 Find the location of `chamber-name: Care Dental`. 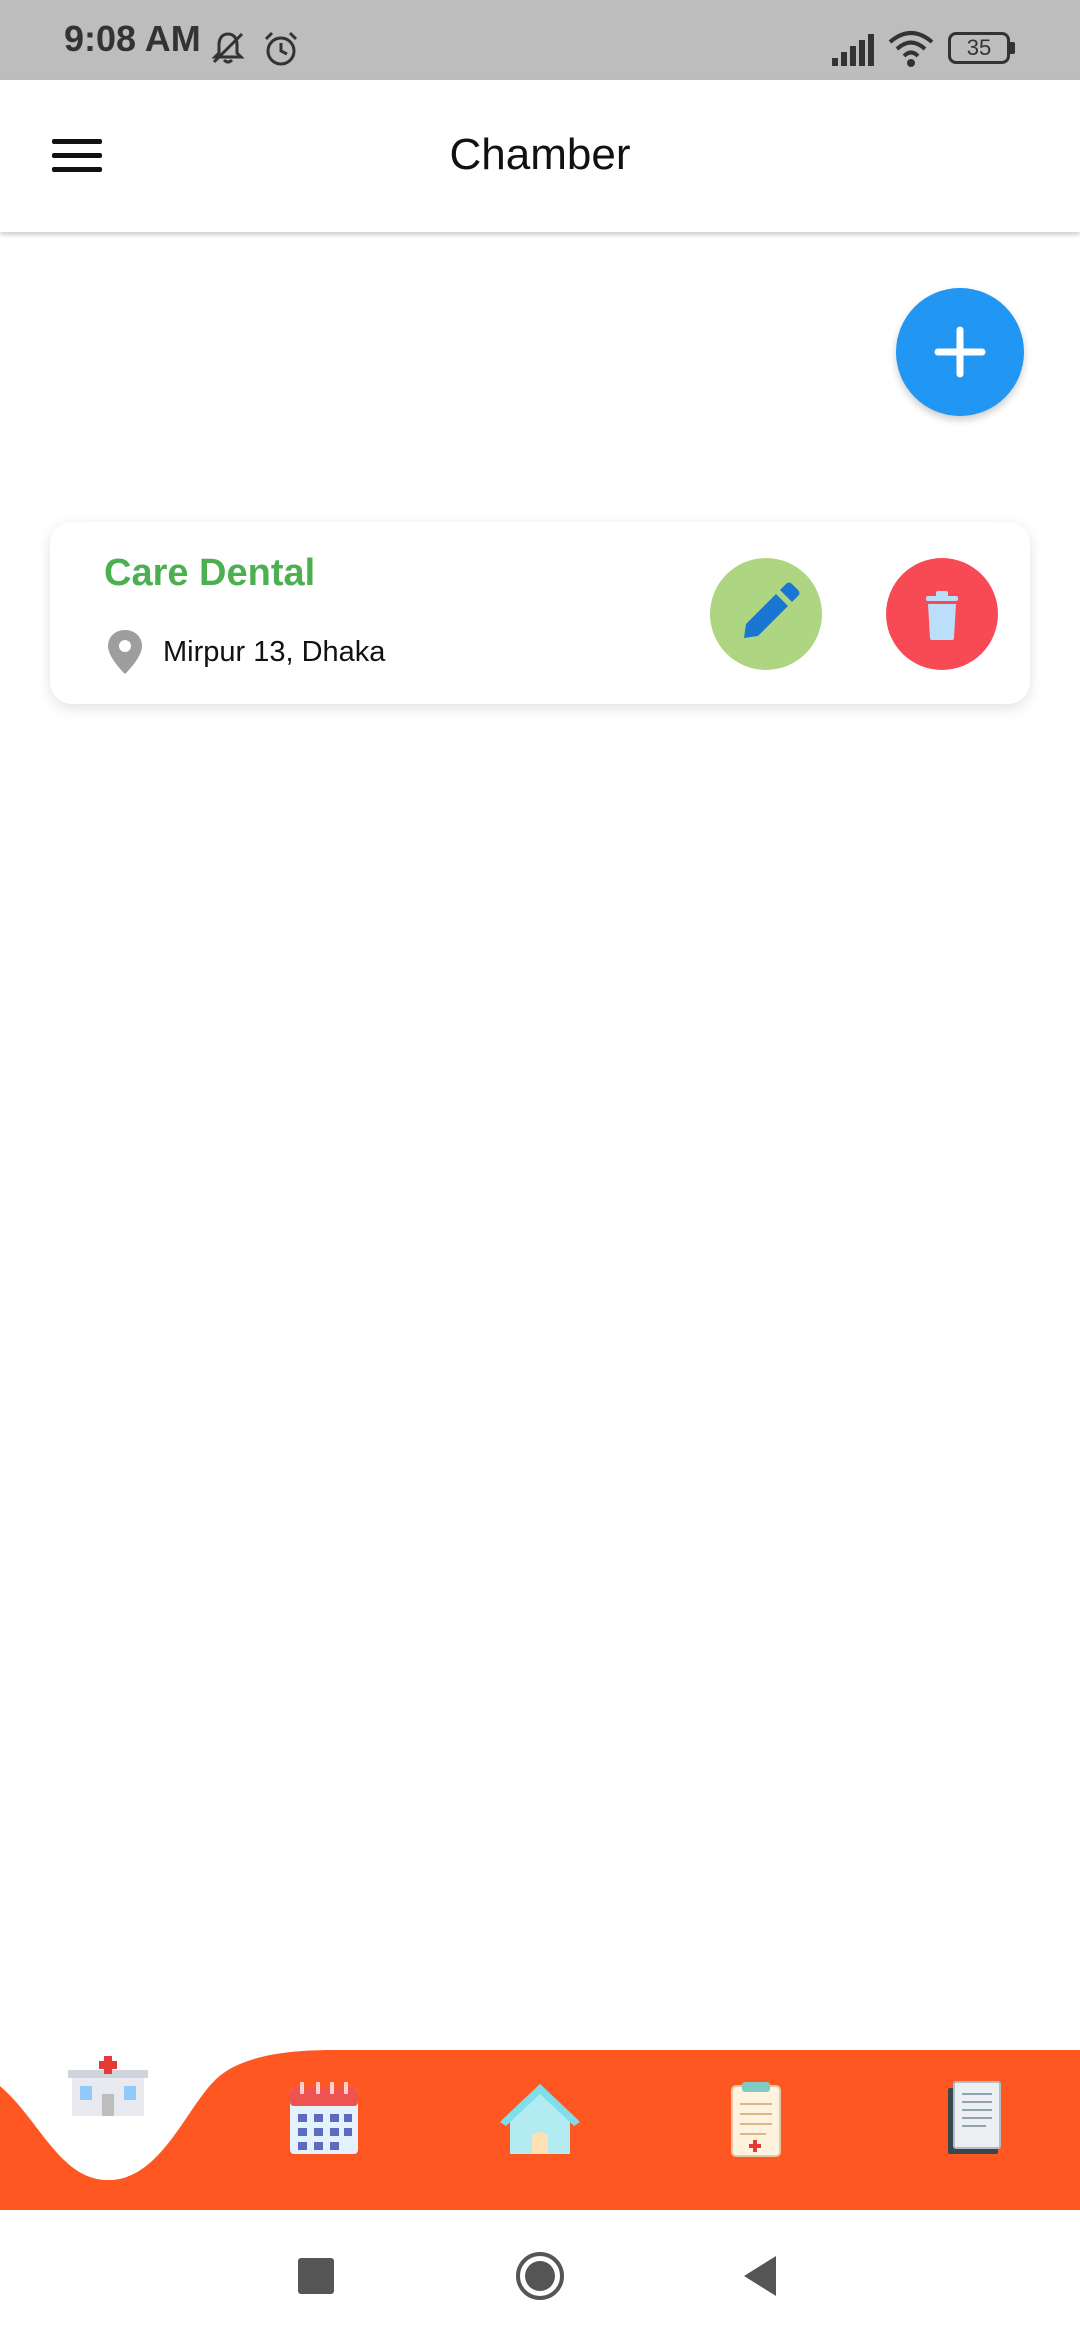

chamber-name: Care Dental is located at coordinates (210, 573).